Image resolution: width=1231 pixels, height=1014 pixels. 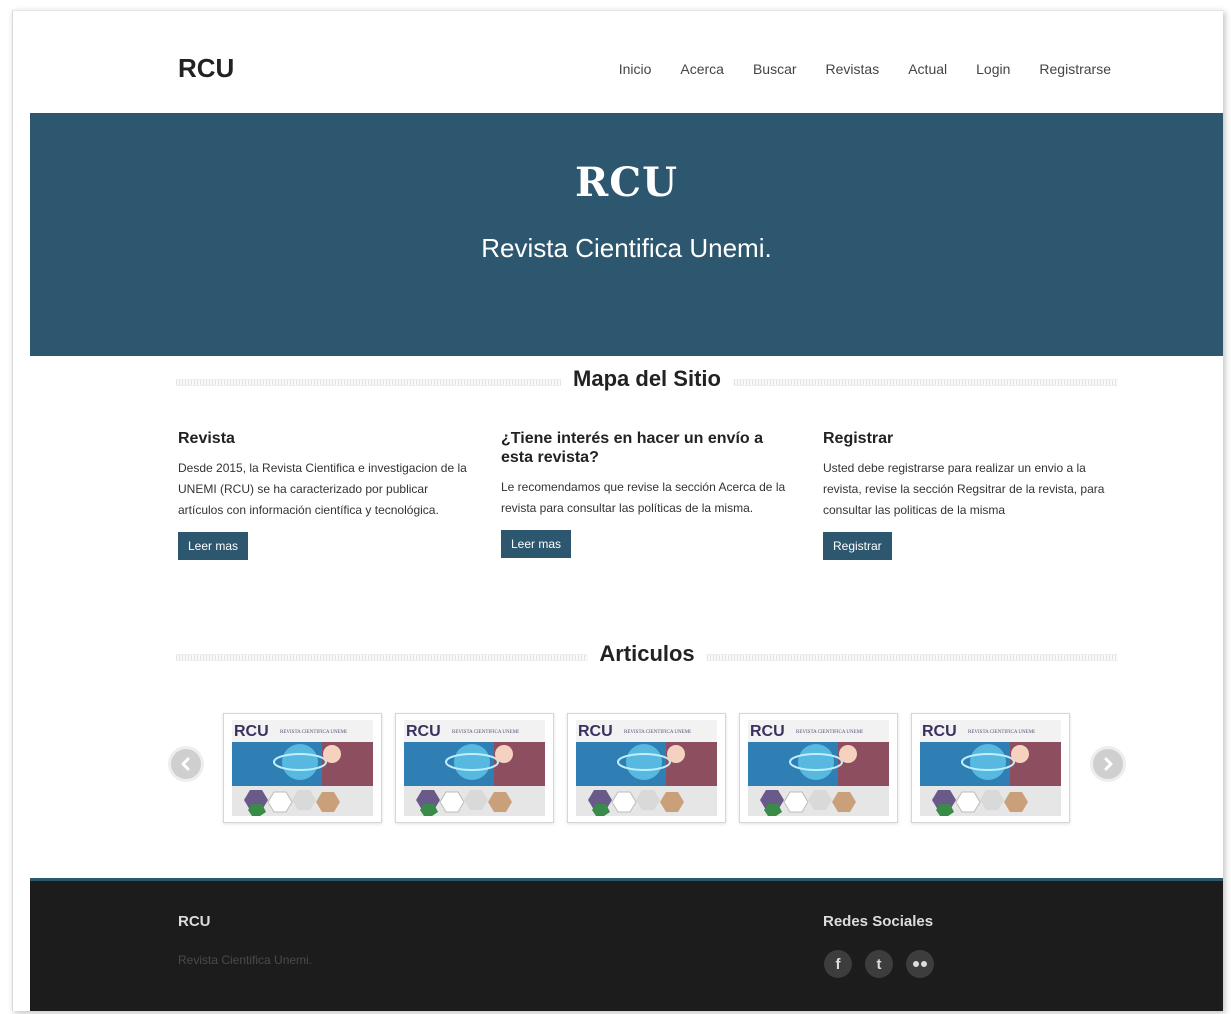 I want to click on nav-login: Login, so click(x=993, y=69).